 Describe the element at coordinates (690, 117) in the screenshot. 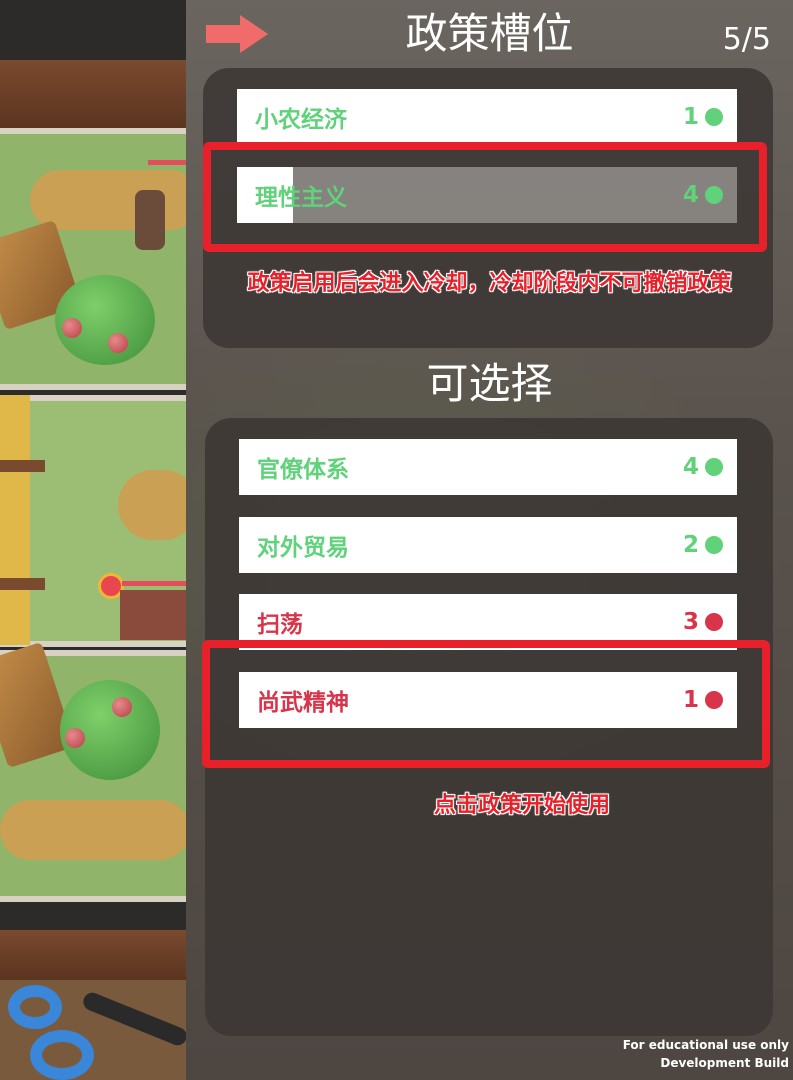

I see `policy-cost: 1` at that location.